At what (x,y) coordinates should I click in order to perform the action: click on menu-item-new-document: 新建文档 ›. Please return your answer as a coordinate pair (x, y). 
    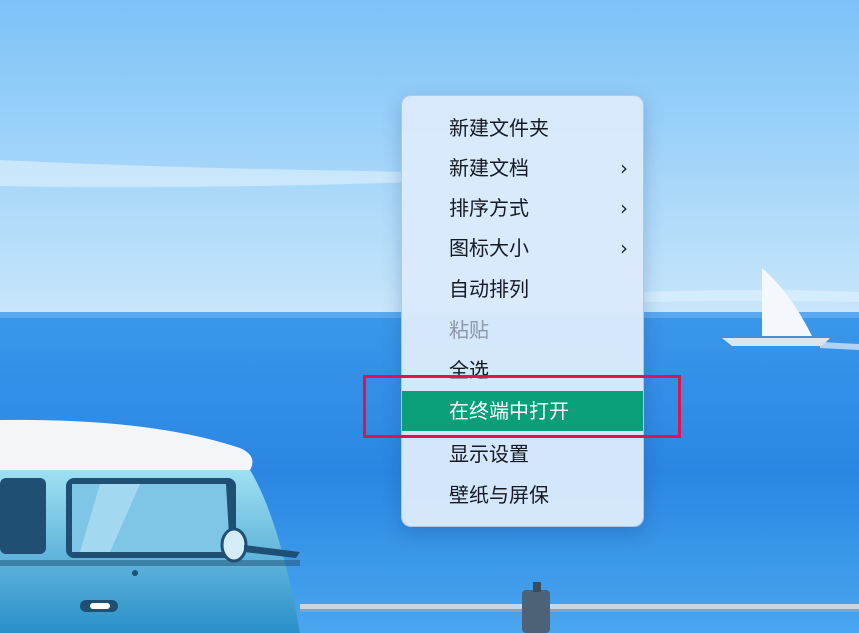
    Looking at the image, I should click on (522, 168).